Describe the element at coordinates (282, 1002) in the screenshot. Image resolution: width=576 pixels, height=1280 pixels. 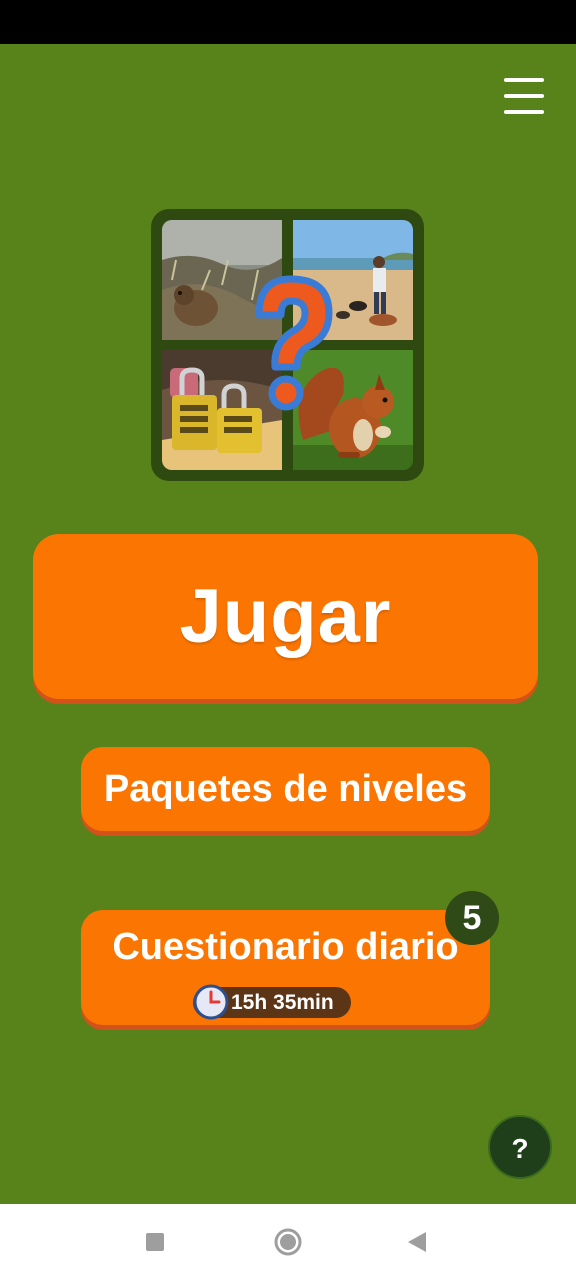
I see `timer-text: 15h 35min` at that location.